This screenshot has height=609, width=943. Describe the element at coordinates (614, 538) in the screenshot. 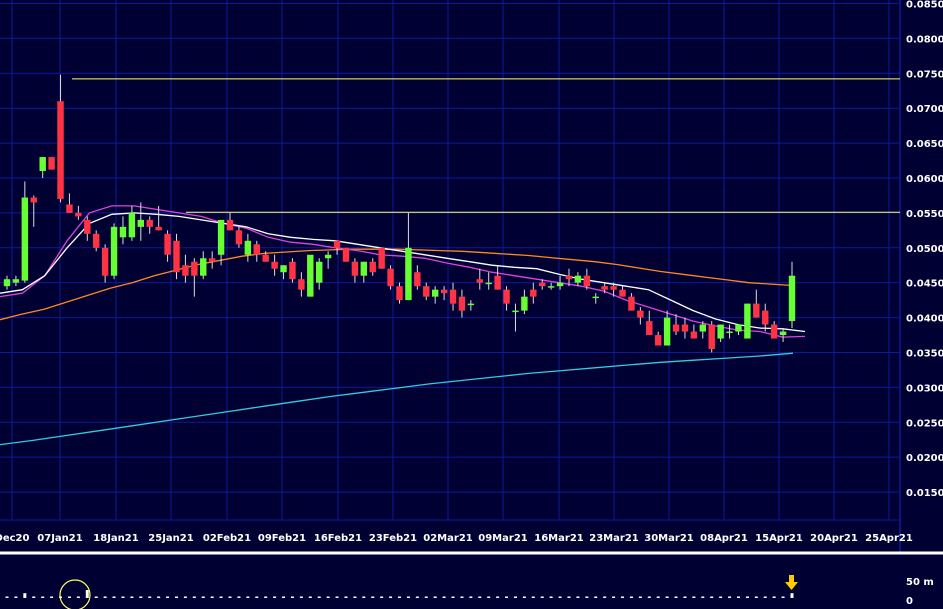

I see `x-tick-label: 23Mar21` at that location.